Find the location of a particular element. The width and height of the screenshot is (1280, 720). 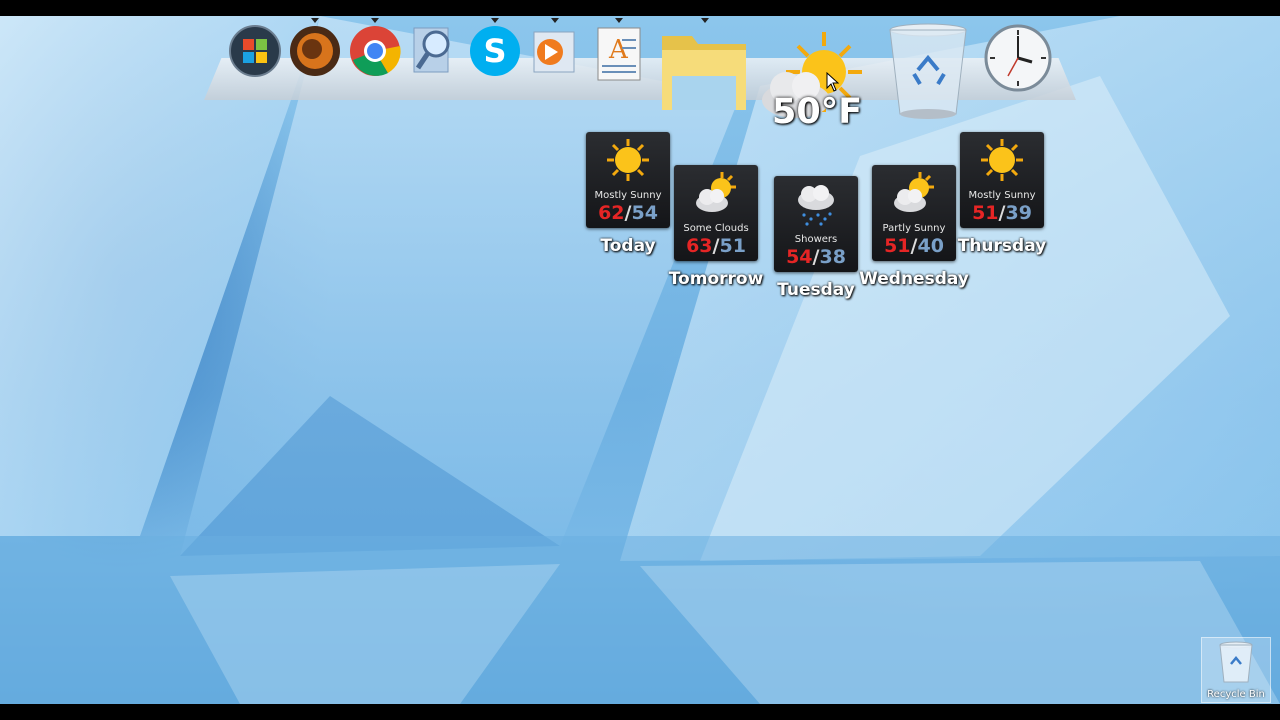

forecast-day: Mostly Sunny 62/54 Today is located at coordinates (628, 194).